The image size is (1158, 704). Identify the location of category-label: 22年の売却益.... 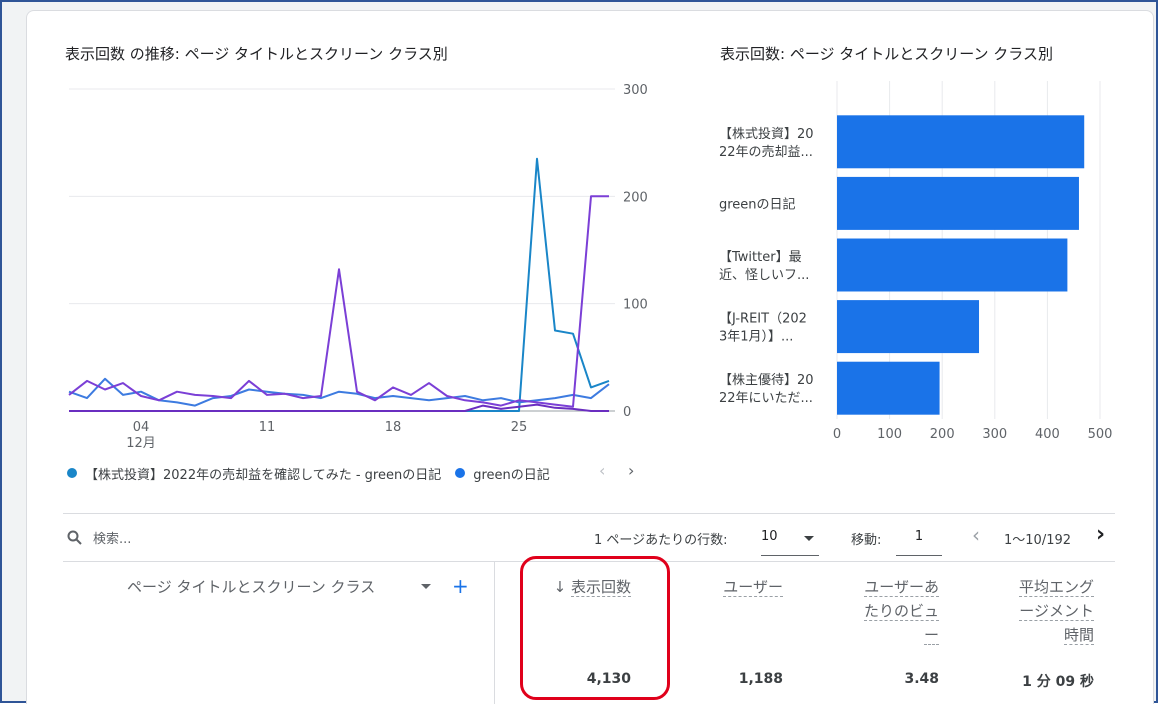
(766, 152).